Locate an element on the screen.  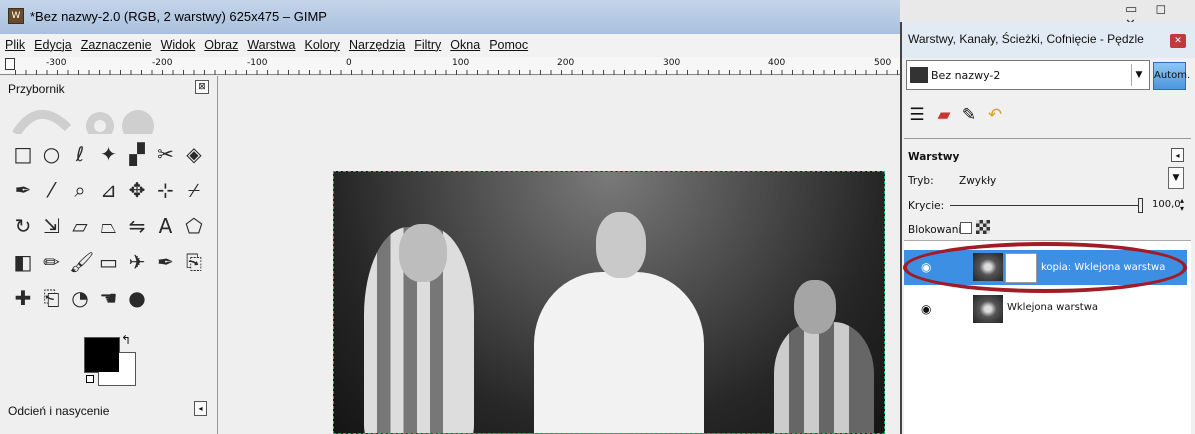
opacity-slider-track is located at coordinates (1045, 205).